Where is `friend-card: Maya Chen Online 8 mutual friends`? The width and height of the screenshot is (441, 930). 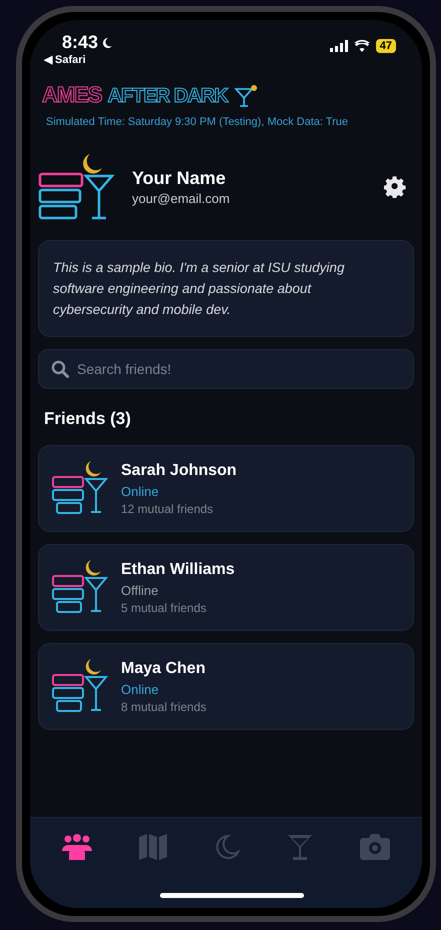
friend-card: Maya Chen Online 8 mutual friends is located at coordinates (226, 686).